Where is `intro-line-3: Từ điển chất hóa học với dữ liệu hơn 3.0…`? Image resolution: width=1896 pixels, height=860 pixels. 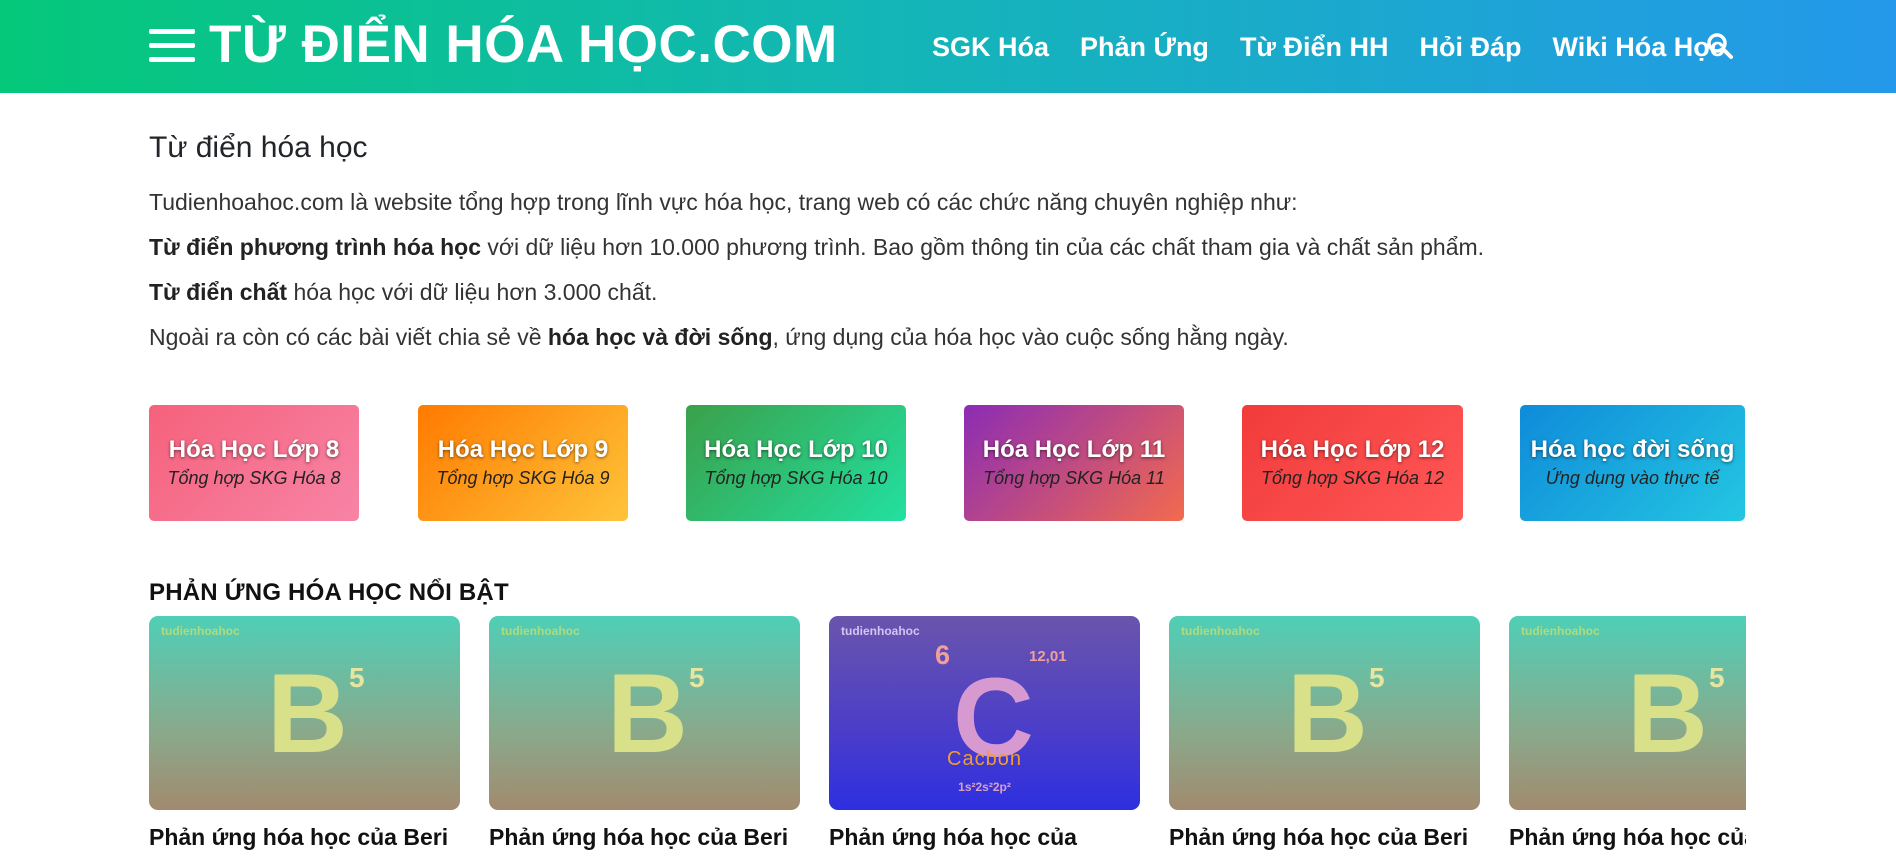
intro-line-3: Từ điển chất hóa học với dữ liệu hơn 3.0… is located at coordinates (403, 292).